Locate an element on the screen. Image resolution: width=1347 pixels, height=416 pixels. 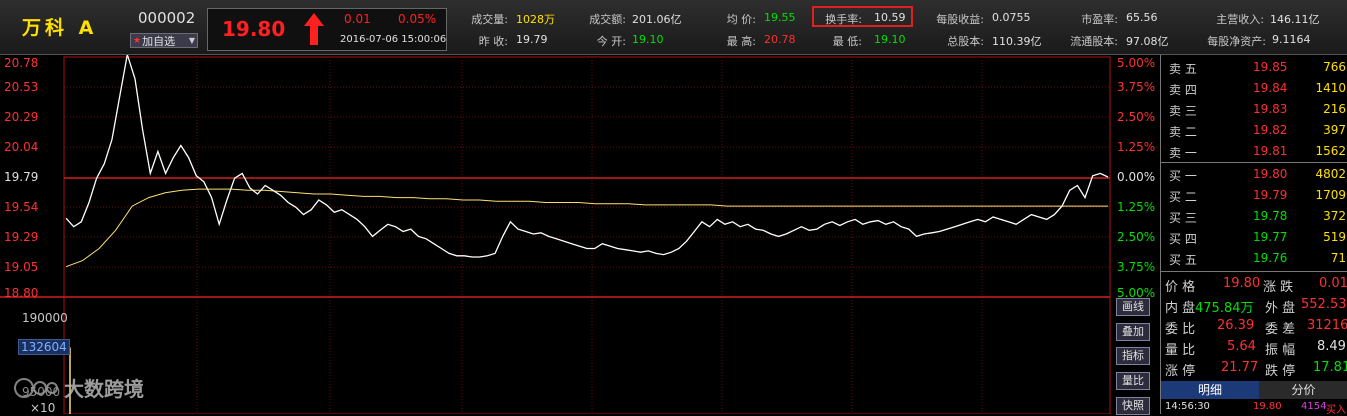
price-tick-label: 18.80 is located at coordinates (21, 293).